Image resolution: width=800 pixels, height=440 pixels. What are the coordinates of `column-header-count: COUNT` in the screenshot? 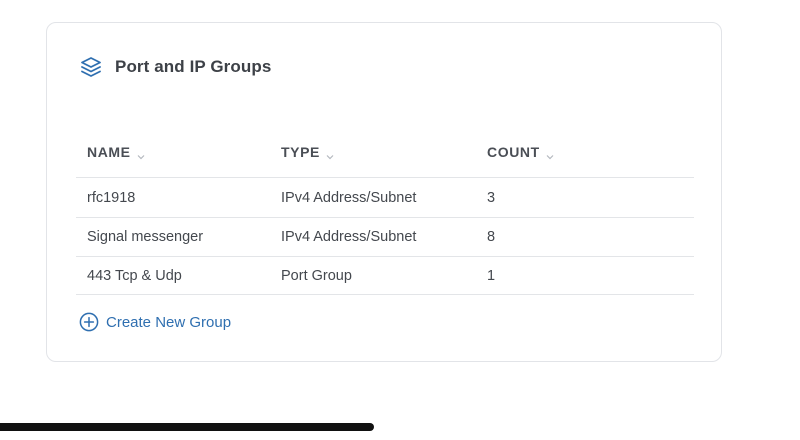 It's located at (590, 152).